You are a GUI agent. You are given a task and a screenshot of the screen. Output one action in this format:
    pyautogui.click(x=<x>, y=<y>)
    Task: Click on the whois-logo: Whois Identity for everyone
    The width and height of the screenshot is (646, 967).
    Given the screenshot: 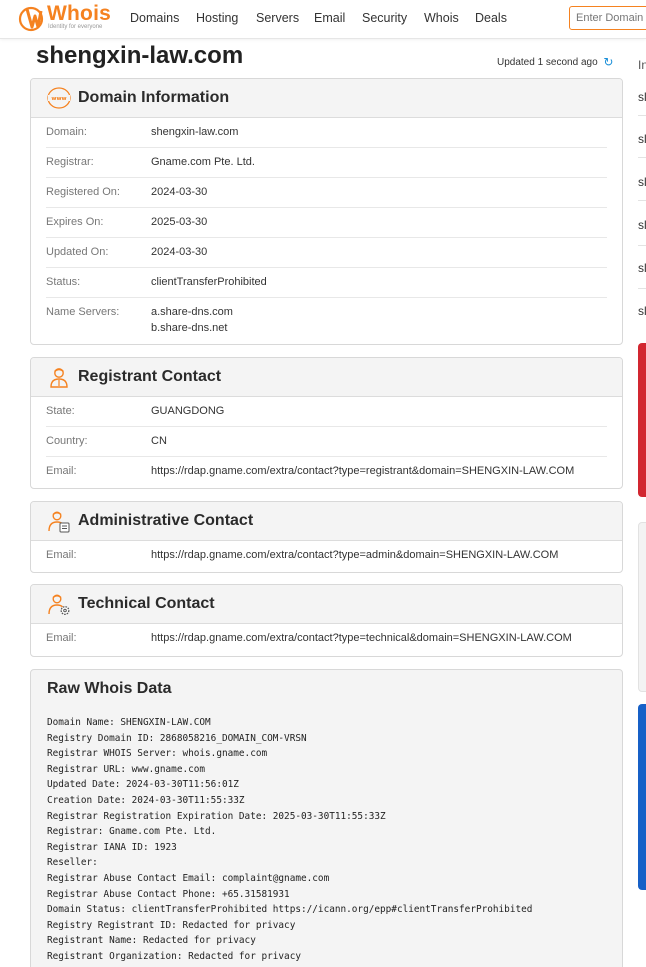 What is the action you would take?
    pyautogui.click(x=66, y=18)
    